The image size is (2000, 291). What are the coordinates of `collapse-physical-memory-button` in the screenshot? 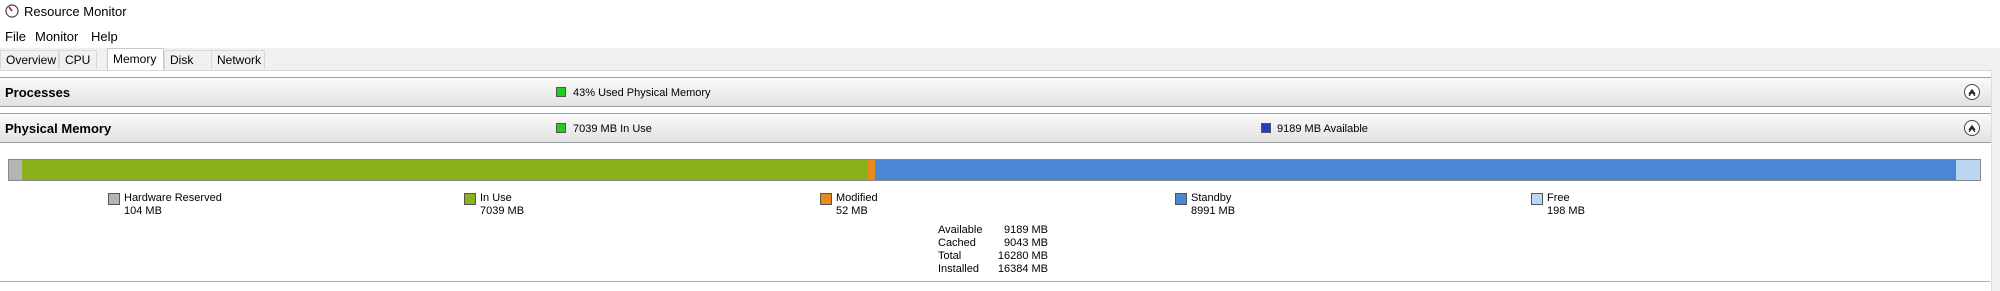 It's located at (1972, 128).